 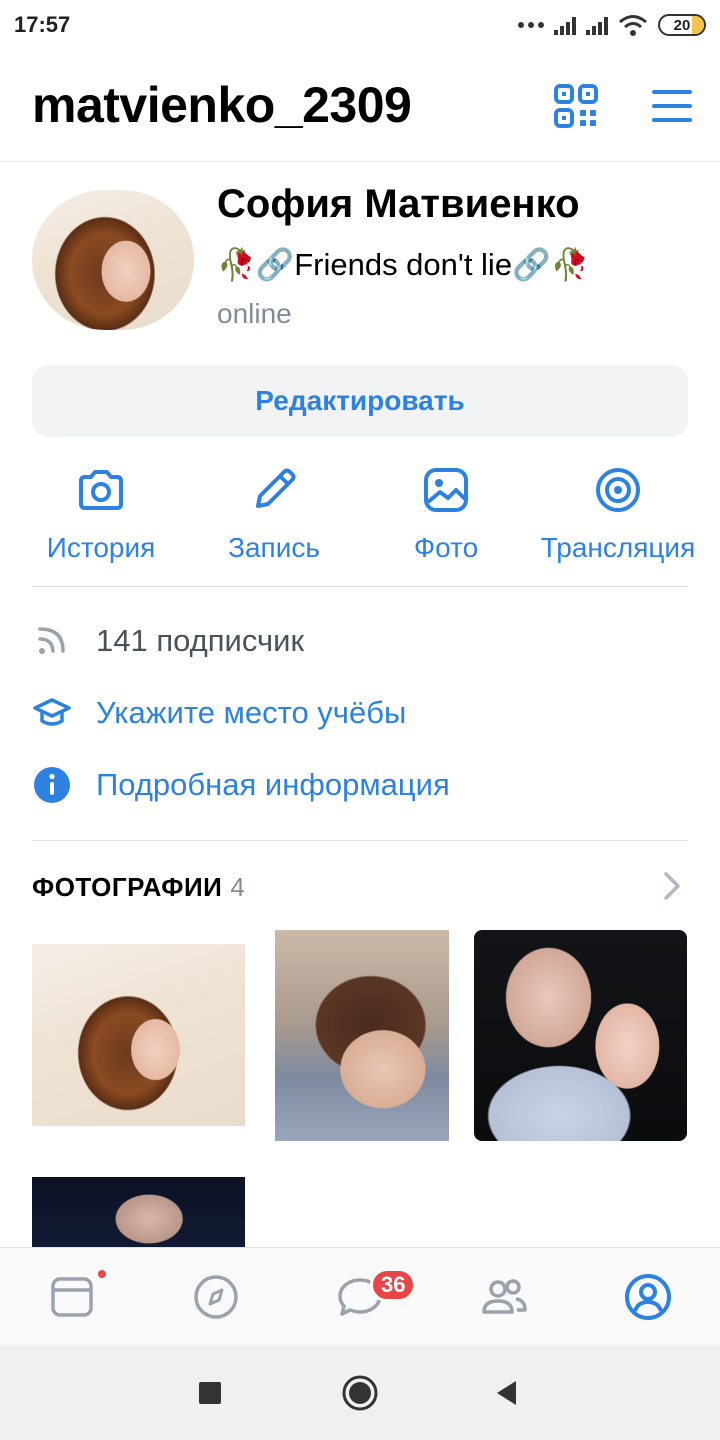 What do you see at coordinates (618, 490) in the screenshot?
I see `broadcast-icon` at bounding box center [618, 490].